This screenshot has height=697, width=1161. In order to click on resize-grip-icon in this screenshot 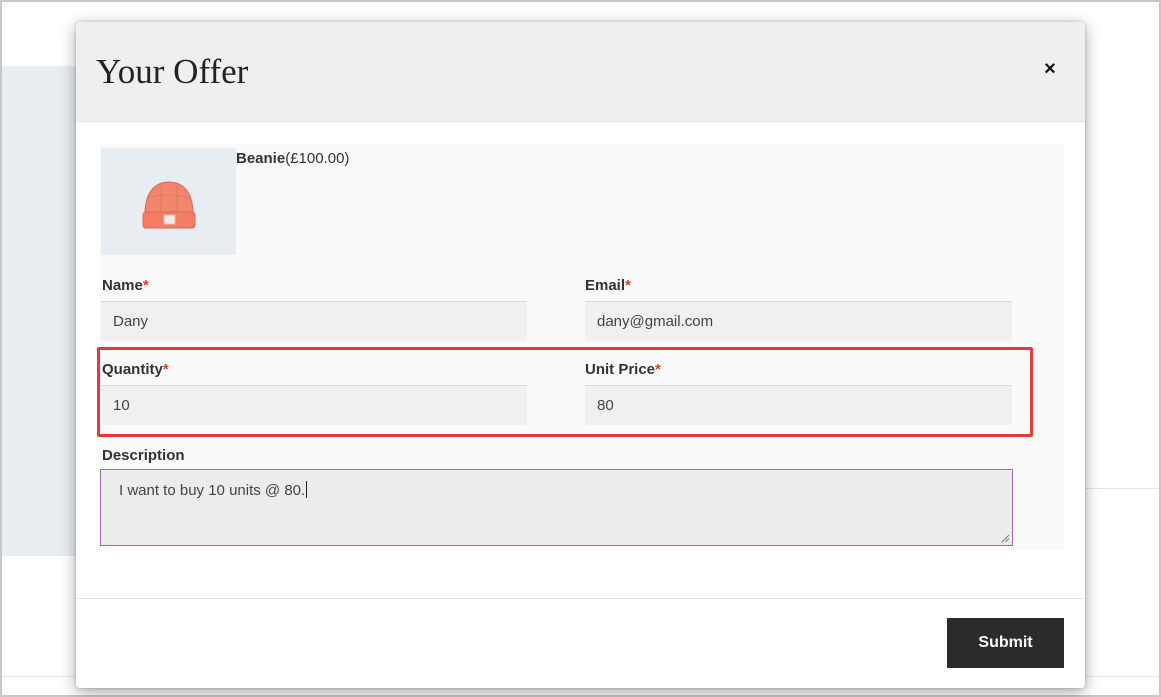, I will do `click(1005, 538)`.